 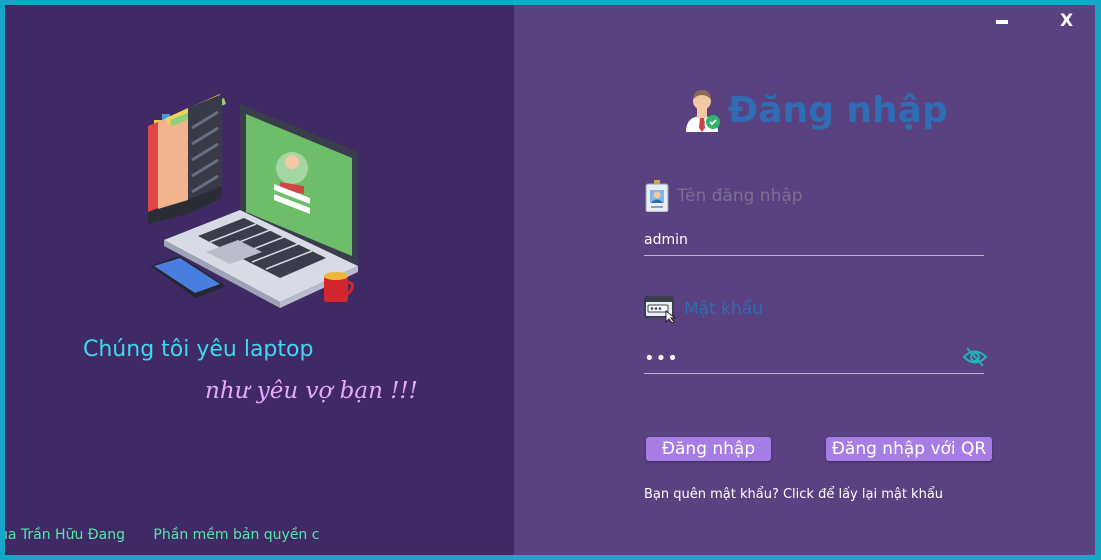 I want to click on login-title: Đăng nhập, so click(x=815, y=110).